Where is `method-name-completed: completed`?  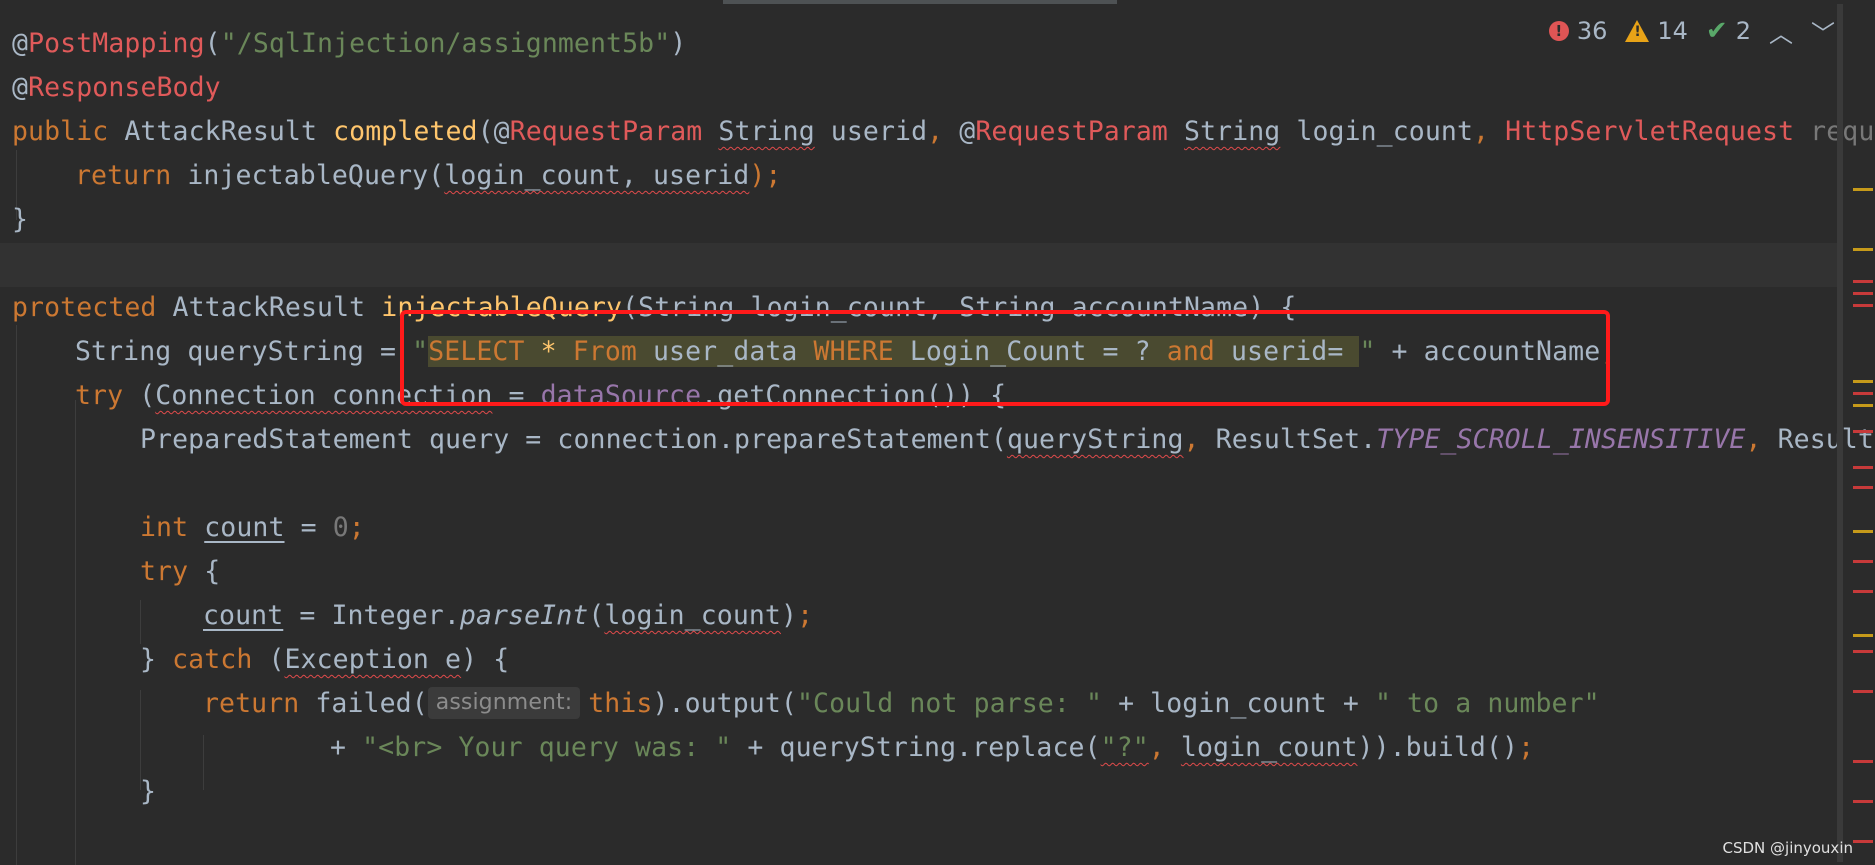 method-name-completed: completed is located at coordinates (405, 131).